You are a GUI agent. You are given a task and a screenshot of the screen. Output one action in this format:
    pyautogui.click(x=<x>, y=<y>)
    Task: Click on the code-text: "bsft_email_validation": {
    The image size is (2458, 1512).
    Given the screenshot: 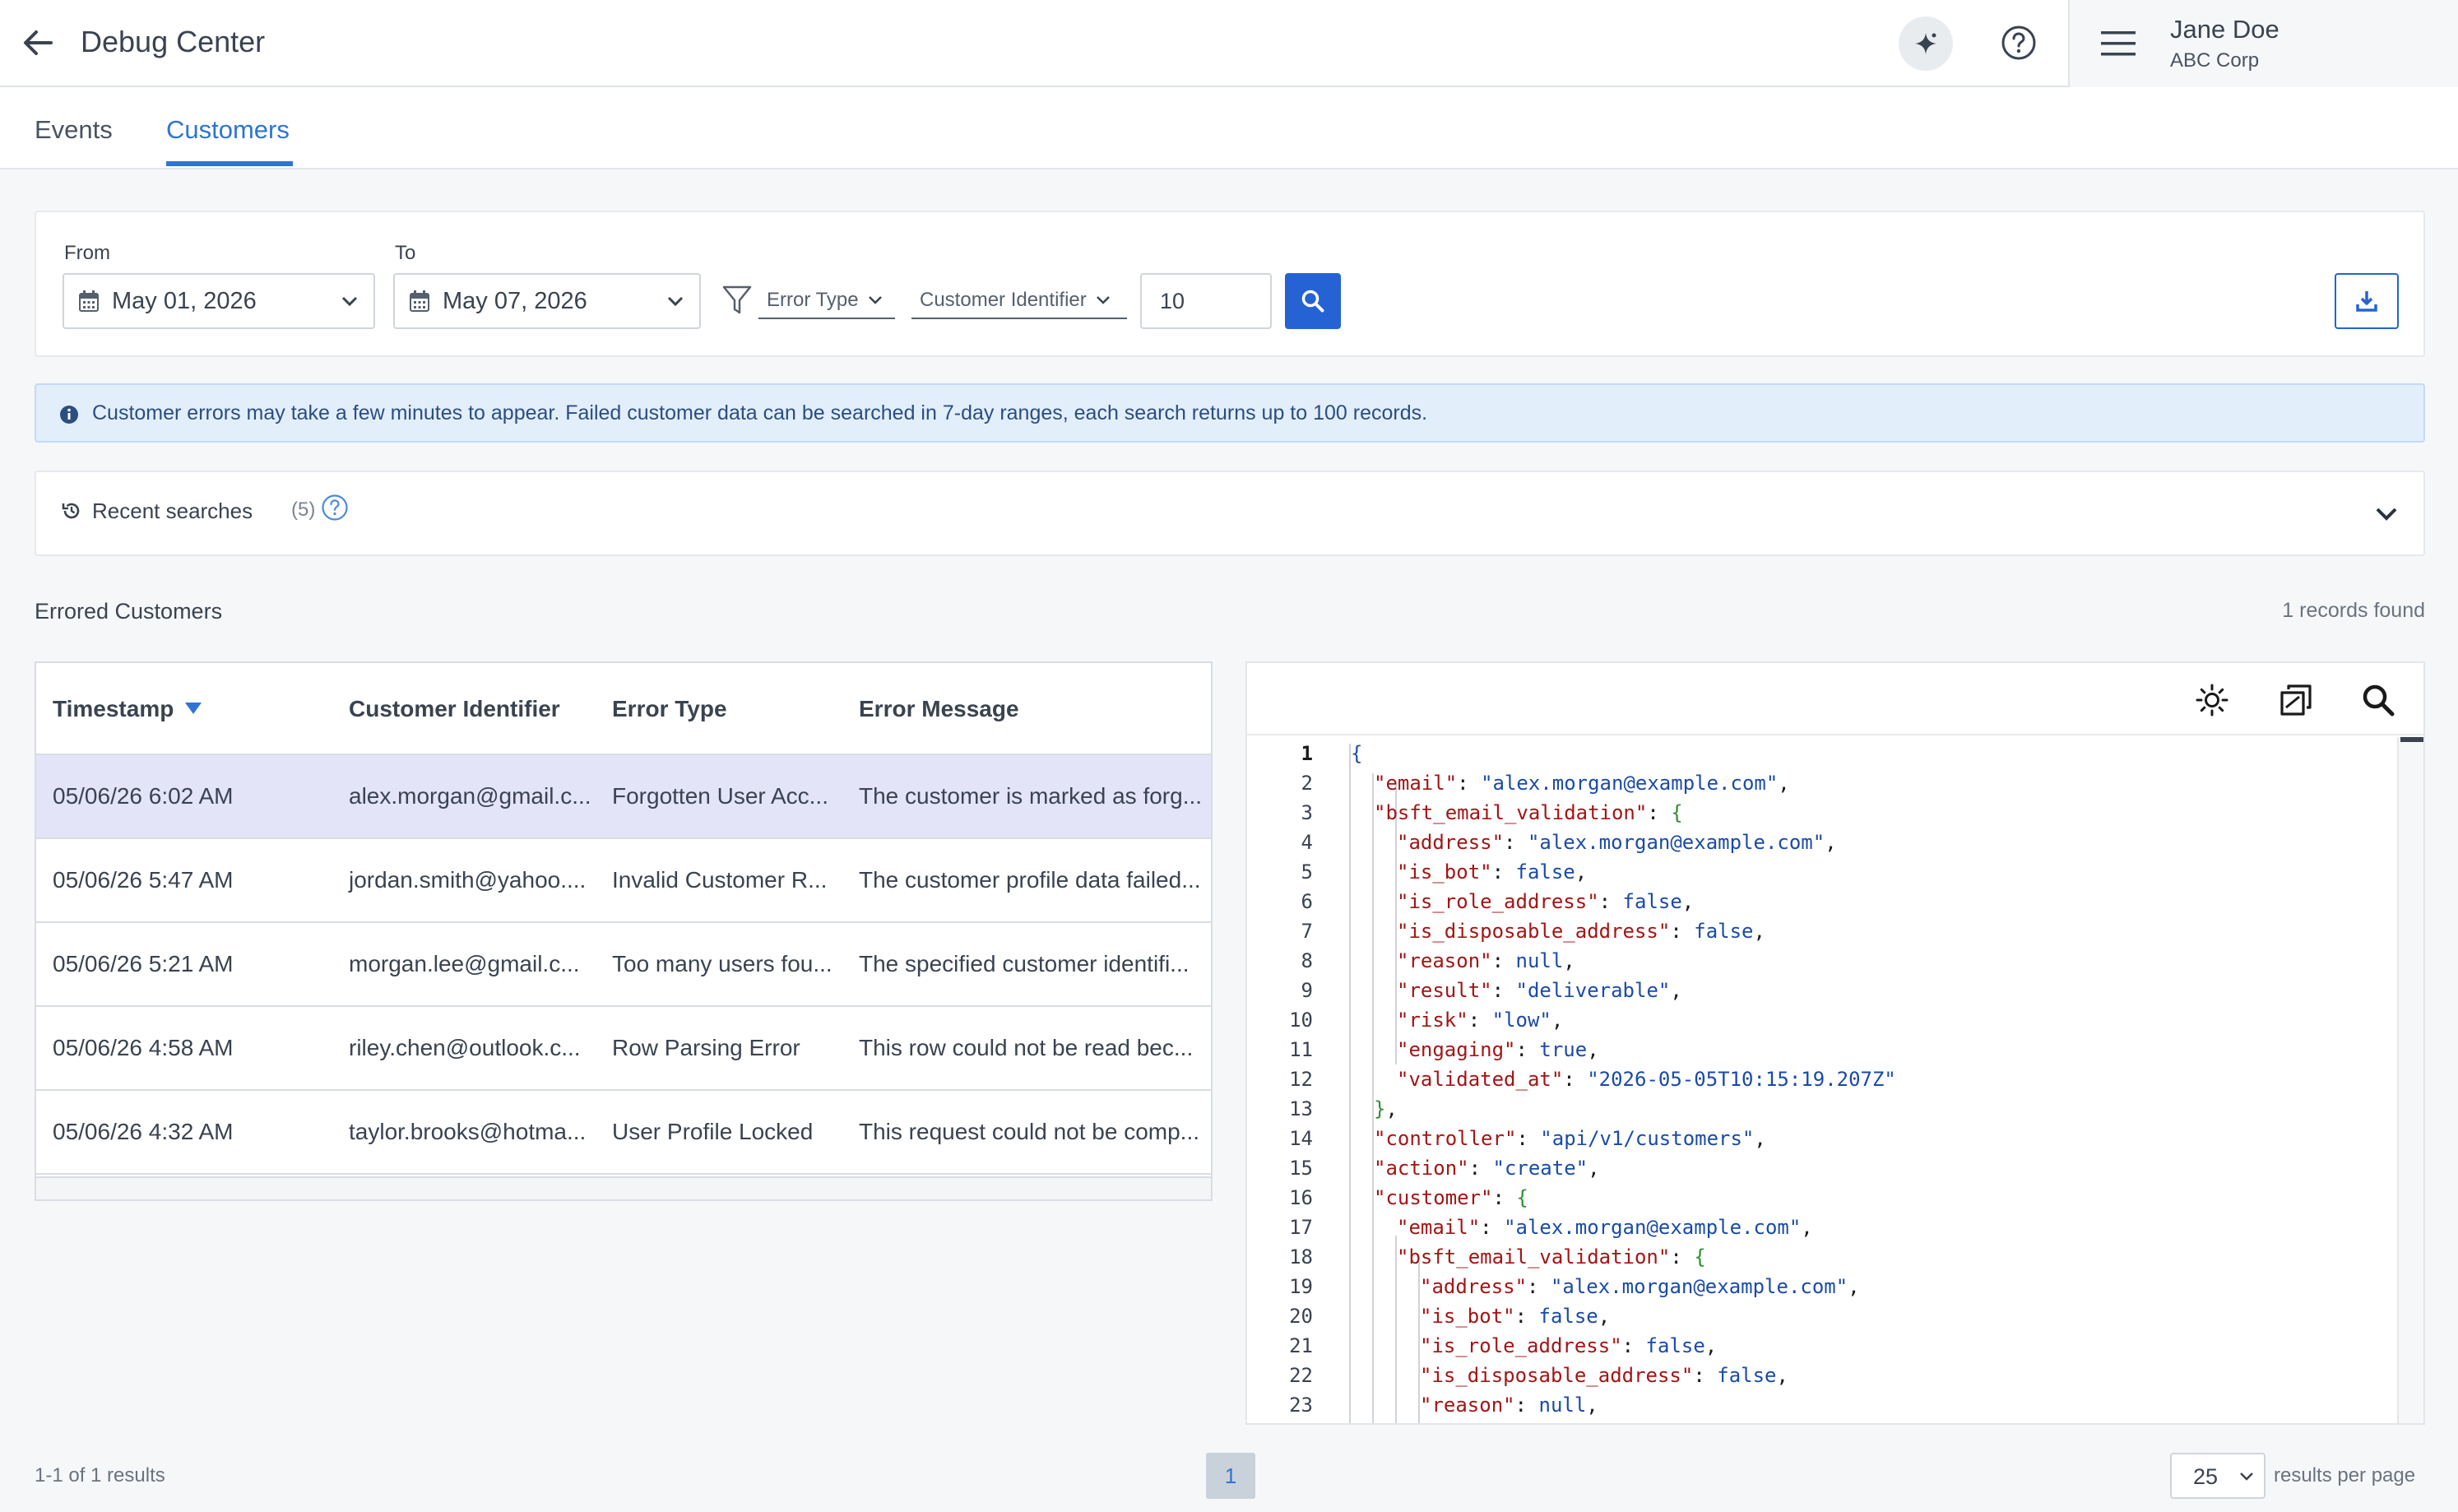 What is the action you would take?
    pyautogui.click(x=1551, y=1257)
    